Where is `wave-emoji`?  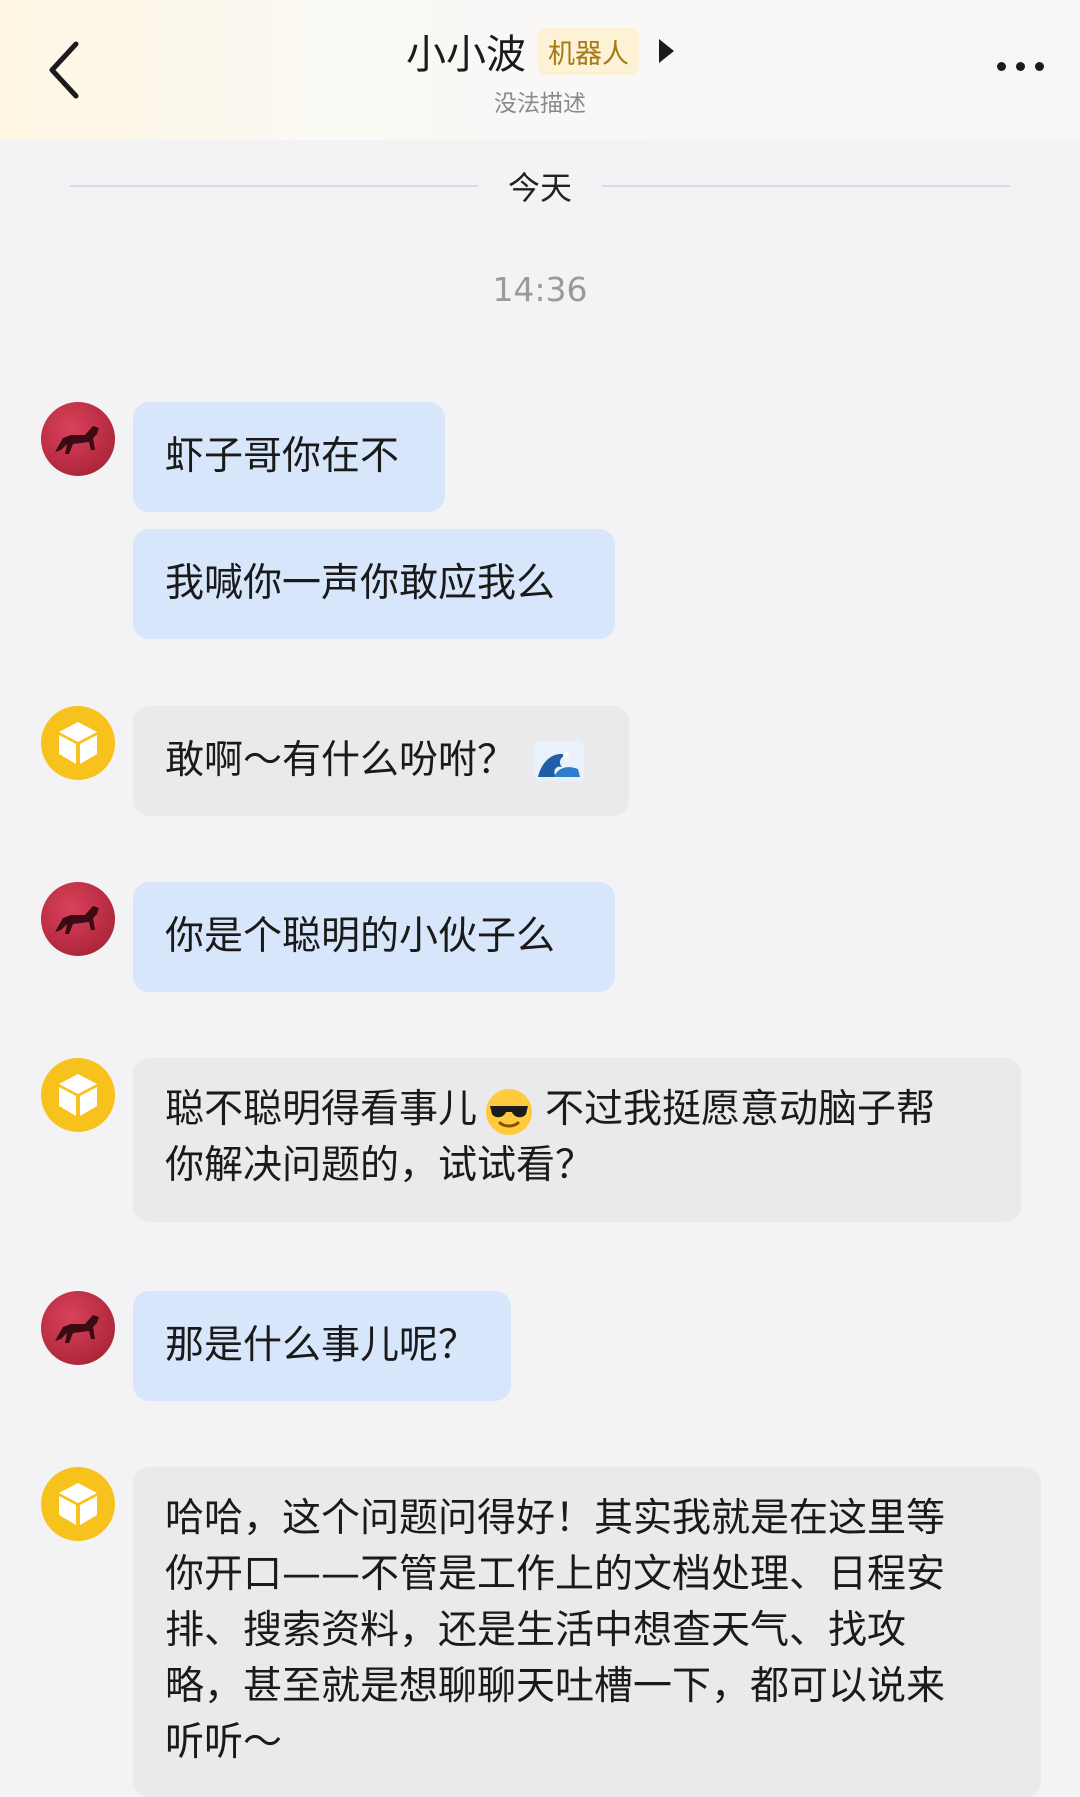 wave-emoji is located at coordinates (559, 761).